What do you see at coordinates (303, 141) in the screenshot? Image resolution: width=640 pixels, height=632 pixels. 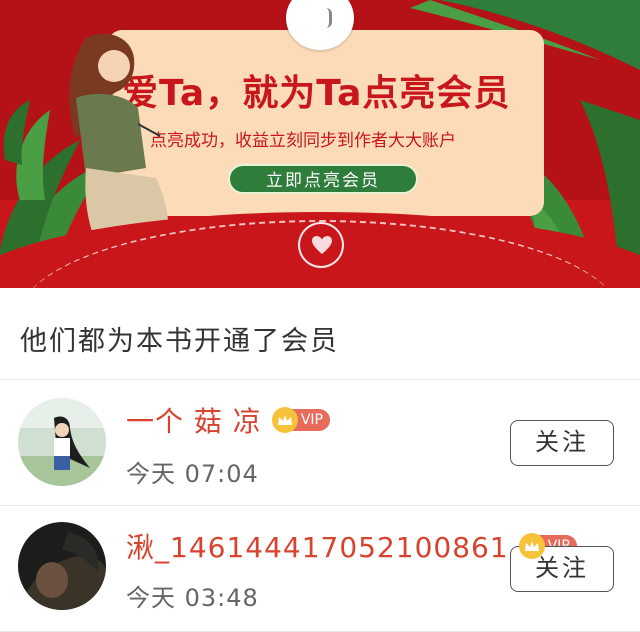 I see `banner-subtitle: 点亮成功，收益立刻同步到作者大大账户` at bounding box center [303, 141].